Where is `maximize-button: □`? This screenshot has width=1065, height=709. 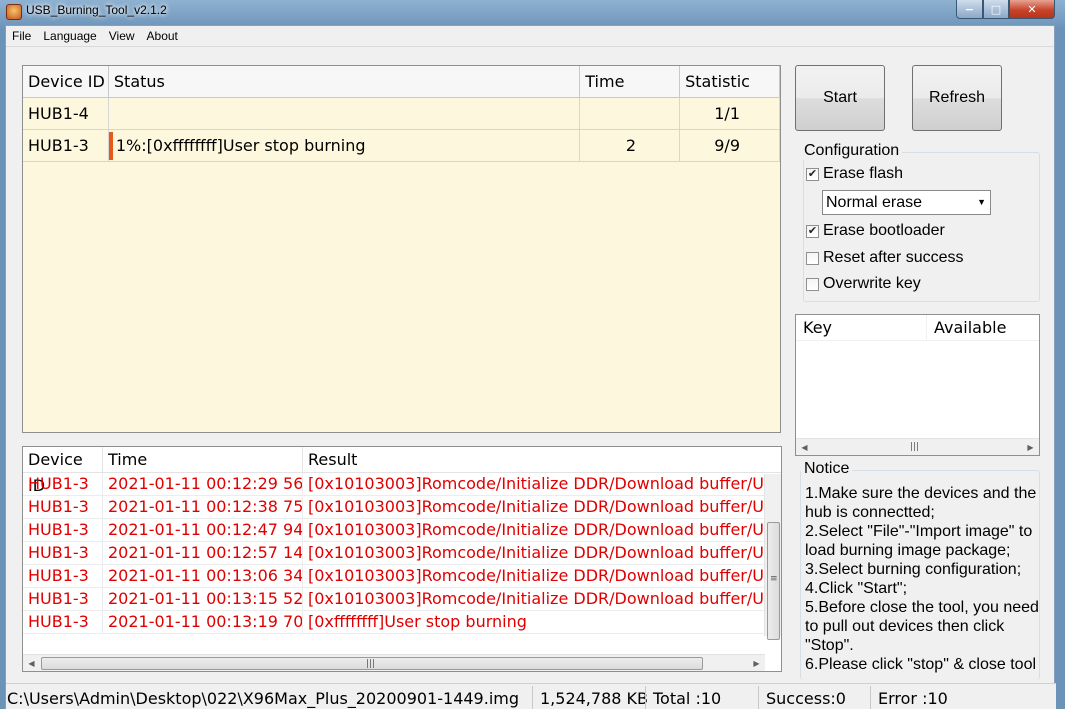
maximize-button: □ is located at coordinates (996, 9).